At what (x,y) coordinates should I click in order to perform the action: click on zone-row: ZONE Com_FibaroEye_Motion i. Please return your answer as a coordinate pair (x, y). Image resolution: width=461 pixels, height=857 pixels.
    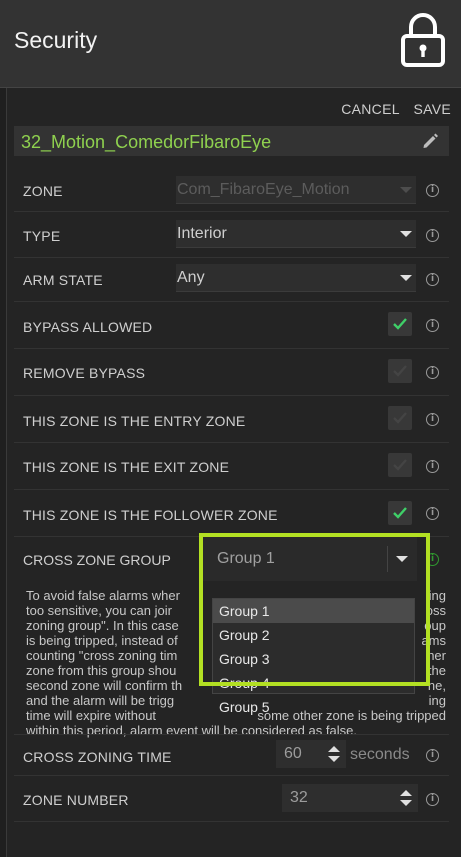
    Looking at the image, I should click on (231, 191).